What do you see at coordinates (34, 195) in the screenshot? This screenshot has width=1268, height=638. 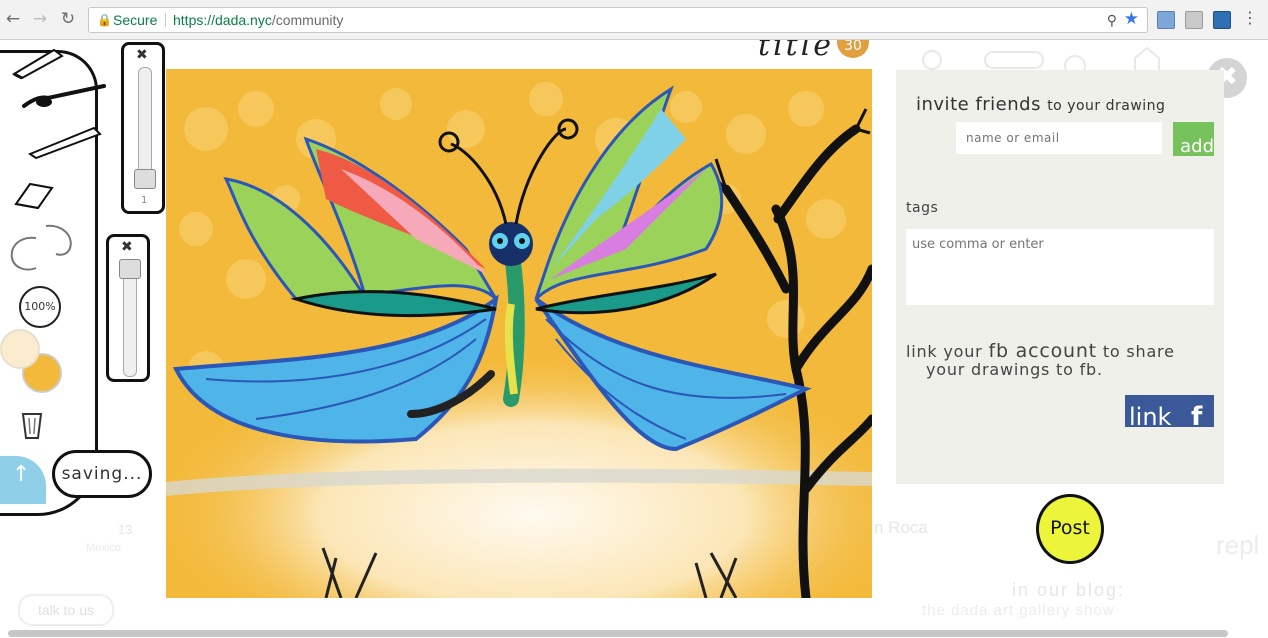 I see `eraser-icon` at bounding box center [34, 195].